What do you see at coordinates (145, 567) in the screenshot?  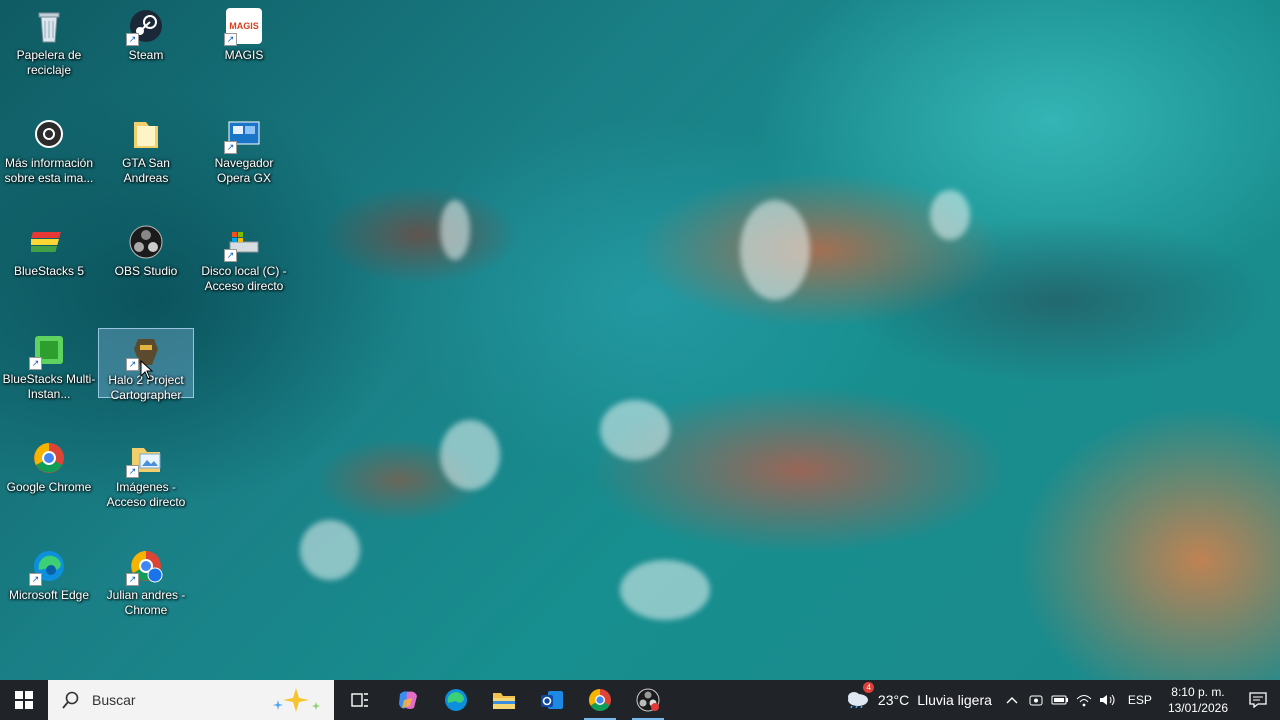 I see `chrome-profile-icon: ↗` at bounding box center [145, 567].